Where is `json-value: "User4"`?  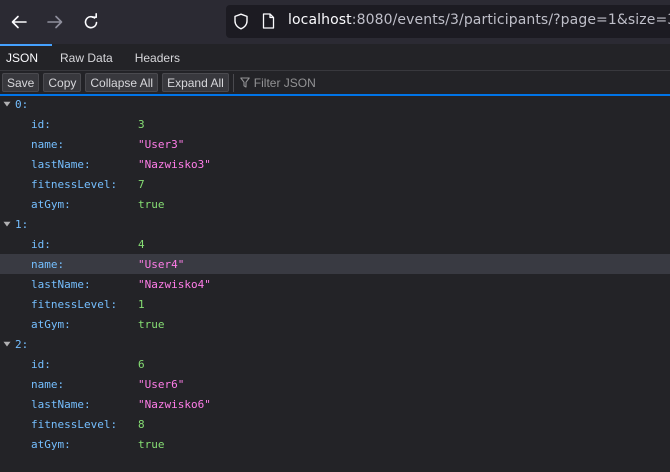
json-value: "User4" is located at coordinates (161, 264).